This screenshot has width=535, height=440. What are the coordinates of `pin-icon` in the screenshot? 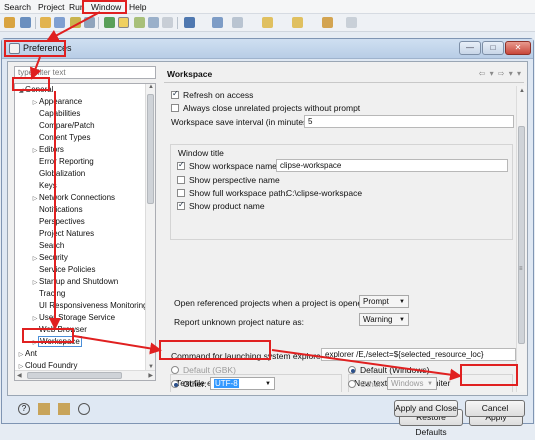 It's located at (75, 22).